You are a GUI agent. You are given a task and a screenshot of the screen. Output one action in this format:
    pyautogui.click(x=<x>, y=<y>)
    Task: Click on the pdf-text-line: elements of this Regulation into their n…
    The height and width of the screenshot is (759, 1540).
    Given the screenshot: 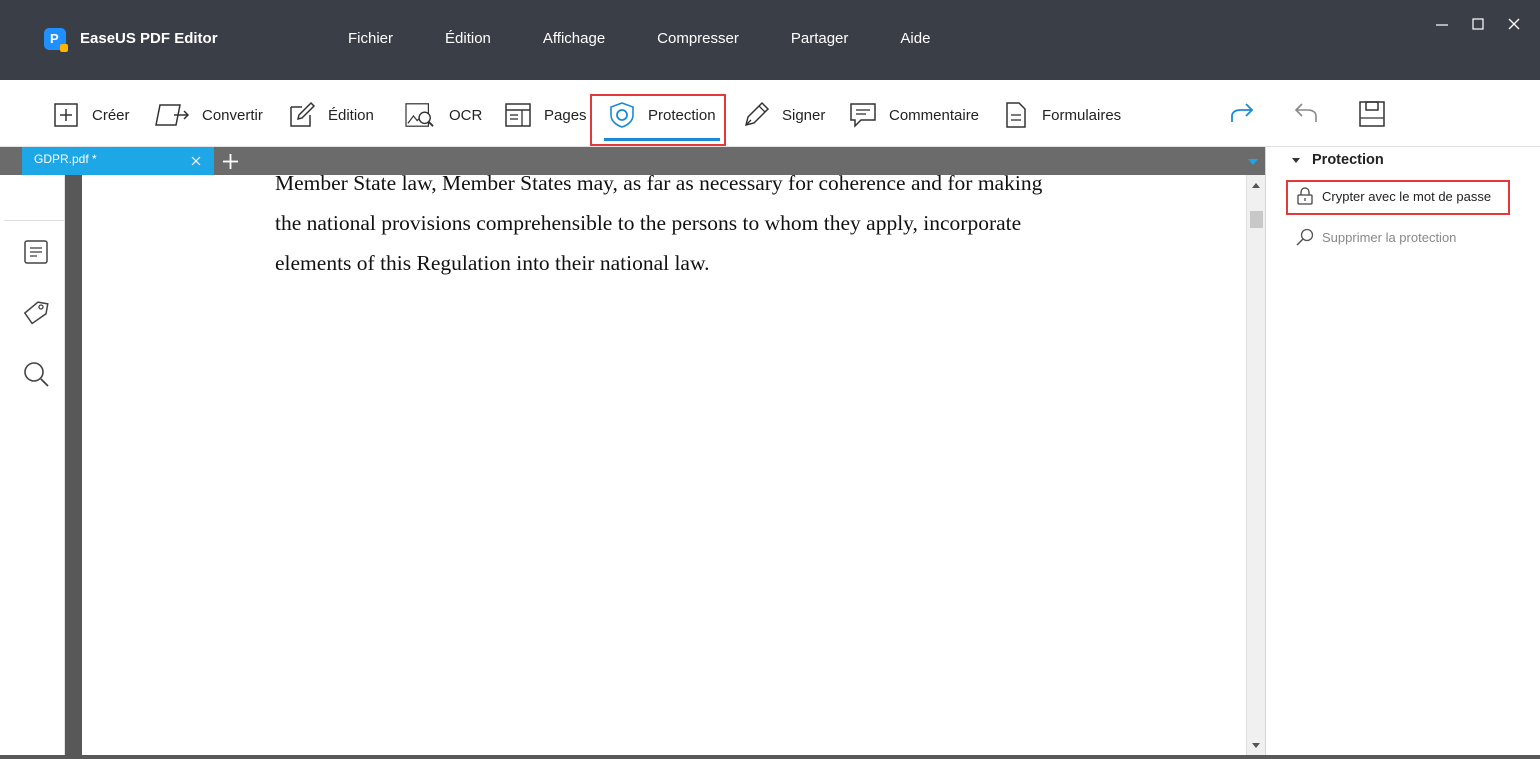 What is the action you would take?
    pyautogui.click(x=492, y=263)
    